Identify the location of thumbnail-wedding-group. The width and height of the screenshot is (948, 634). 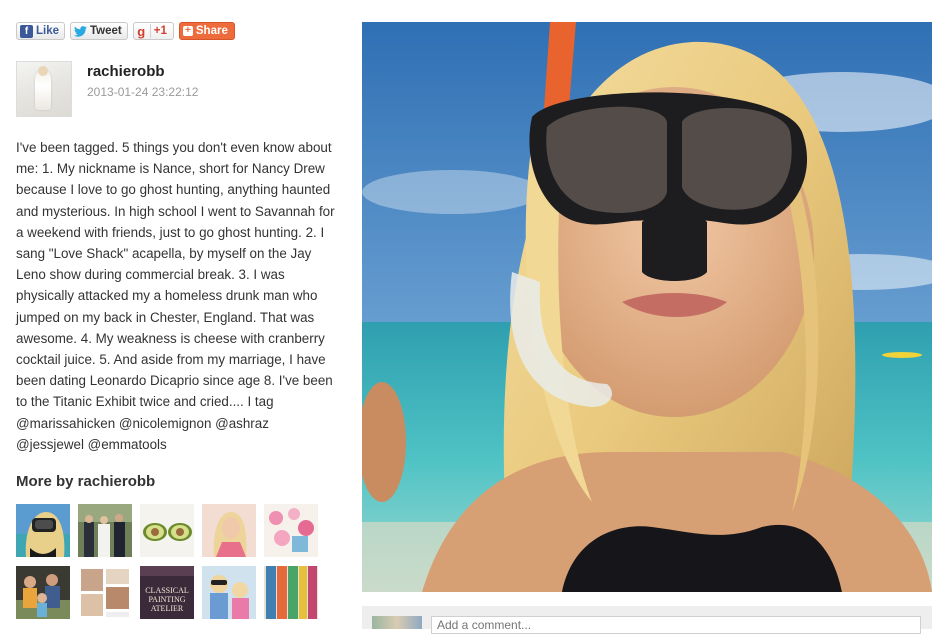
(105, 530).